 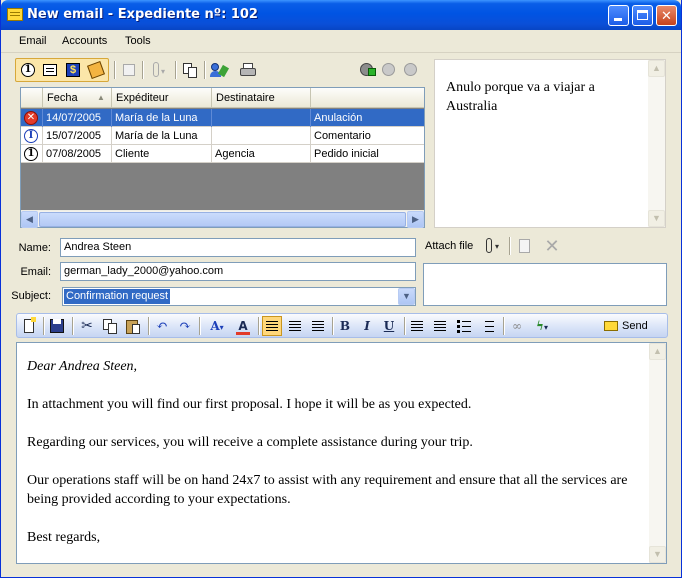 What do you see at coordinates (611, 326) in the screenshot?
I see `send-icon` at bounding box center [611, 326].